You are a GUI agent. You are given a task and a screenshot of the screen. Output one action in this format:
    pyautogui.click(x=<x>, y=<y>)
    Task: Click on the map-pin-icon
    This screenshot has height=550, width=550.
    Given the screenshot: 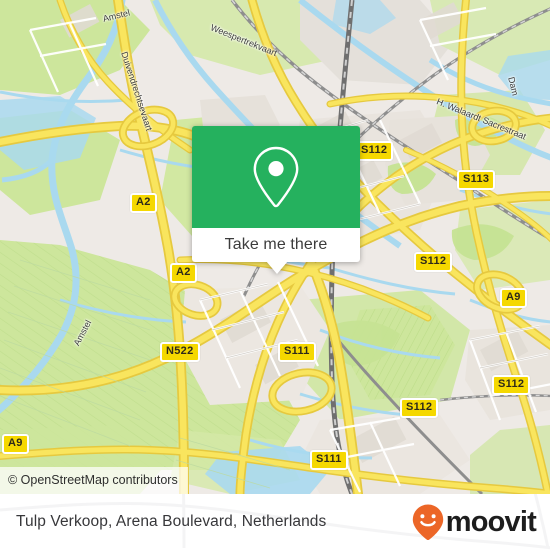 What is the action you would take?
    pyautogui.click(x=276, y=177)
    